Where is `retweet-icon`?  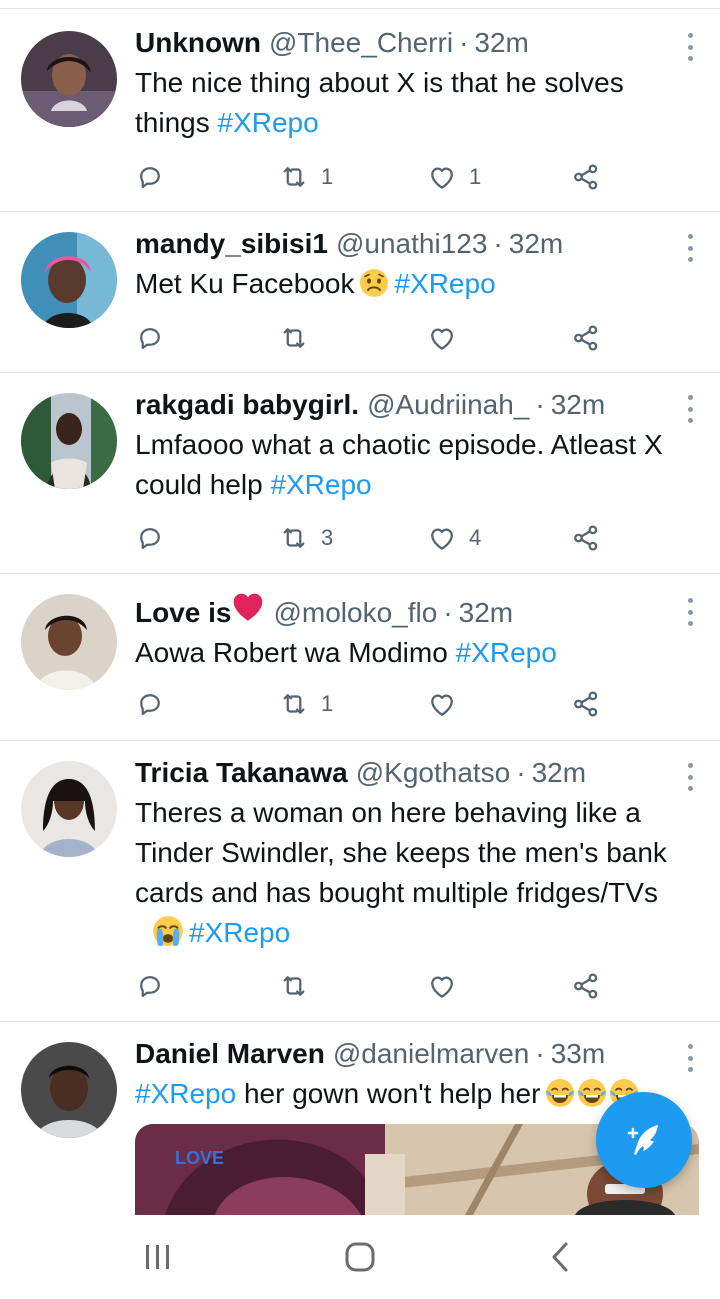 retweet-icon is located at coordinates (294, 538).